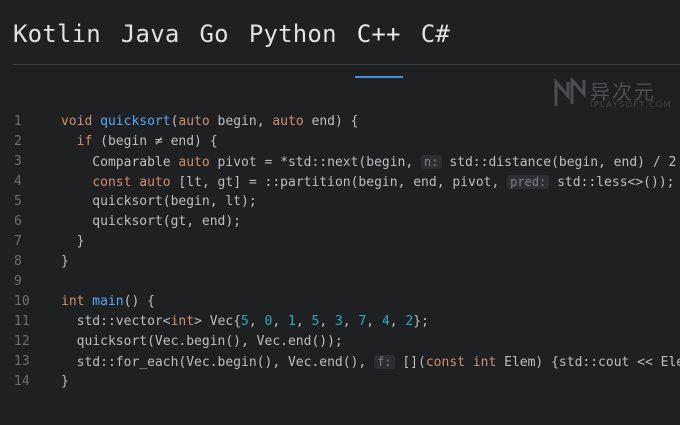 The image size is (680, 425). What do you see at coordinates (340, 242) in the screenshot?
I see `code-line: 7 }` at bounding box center [340, 242].